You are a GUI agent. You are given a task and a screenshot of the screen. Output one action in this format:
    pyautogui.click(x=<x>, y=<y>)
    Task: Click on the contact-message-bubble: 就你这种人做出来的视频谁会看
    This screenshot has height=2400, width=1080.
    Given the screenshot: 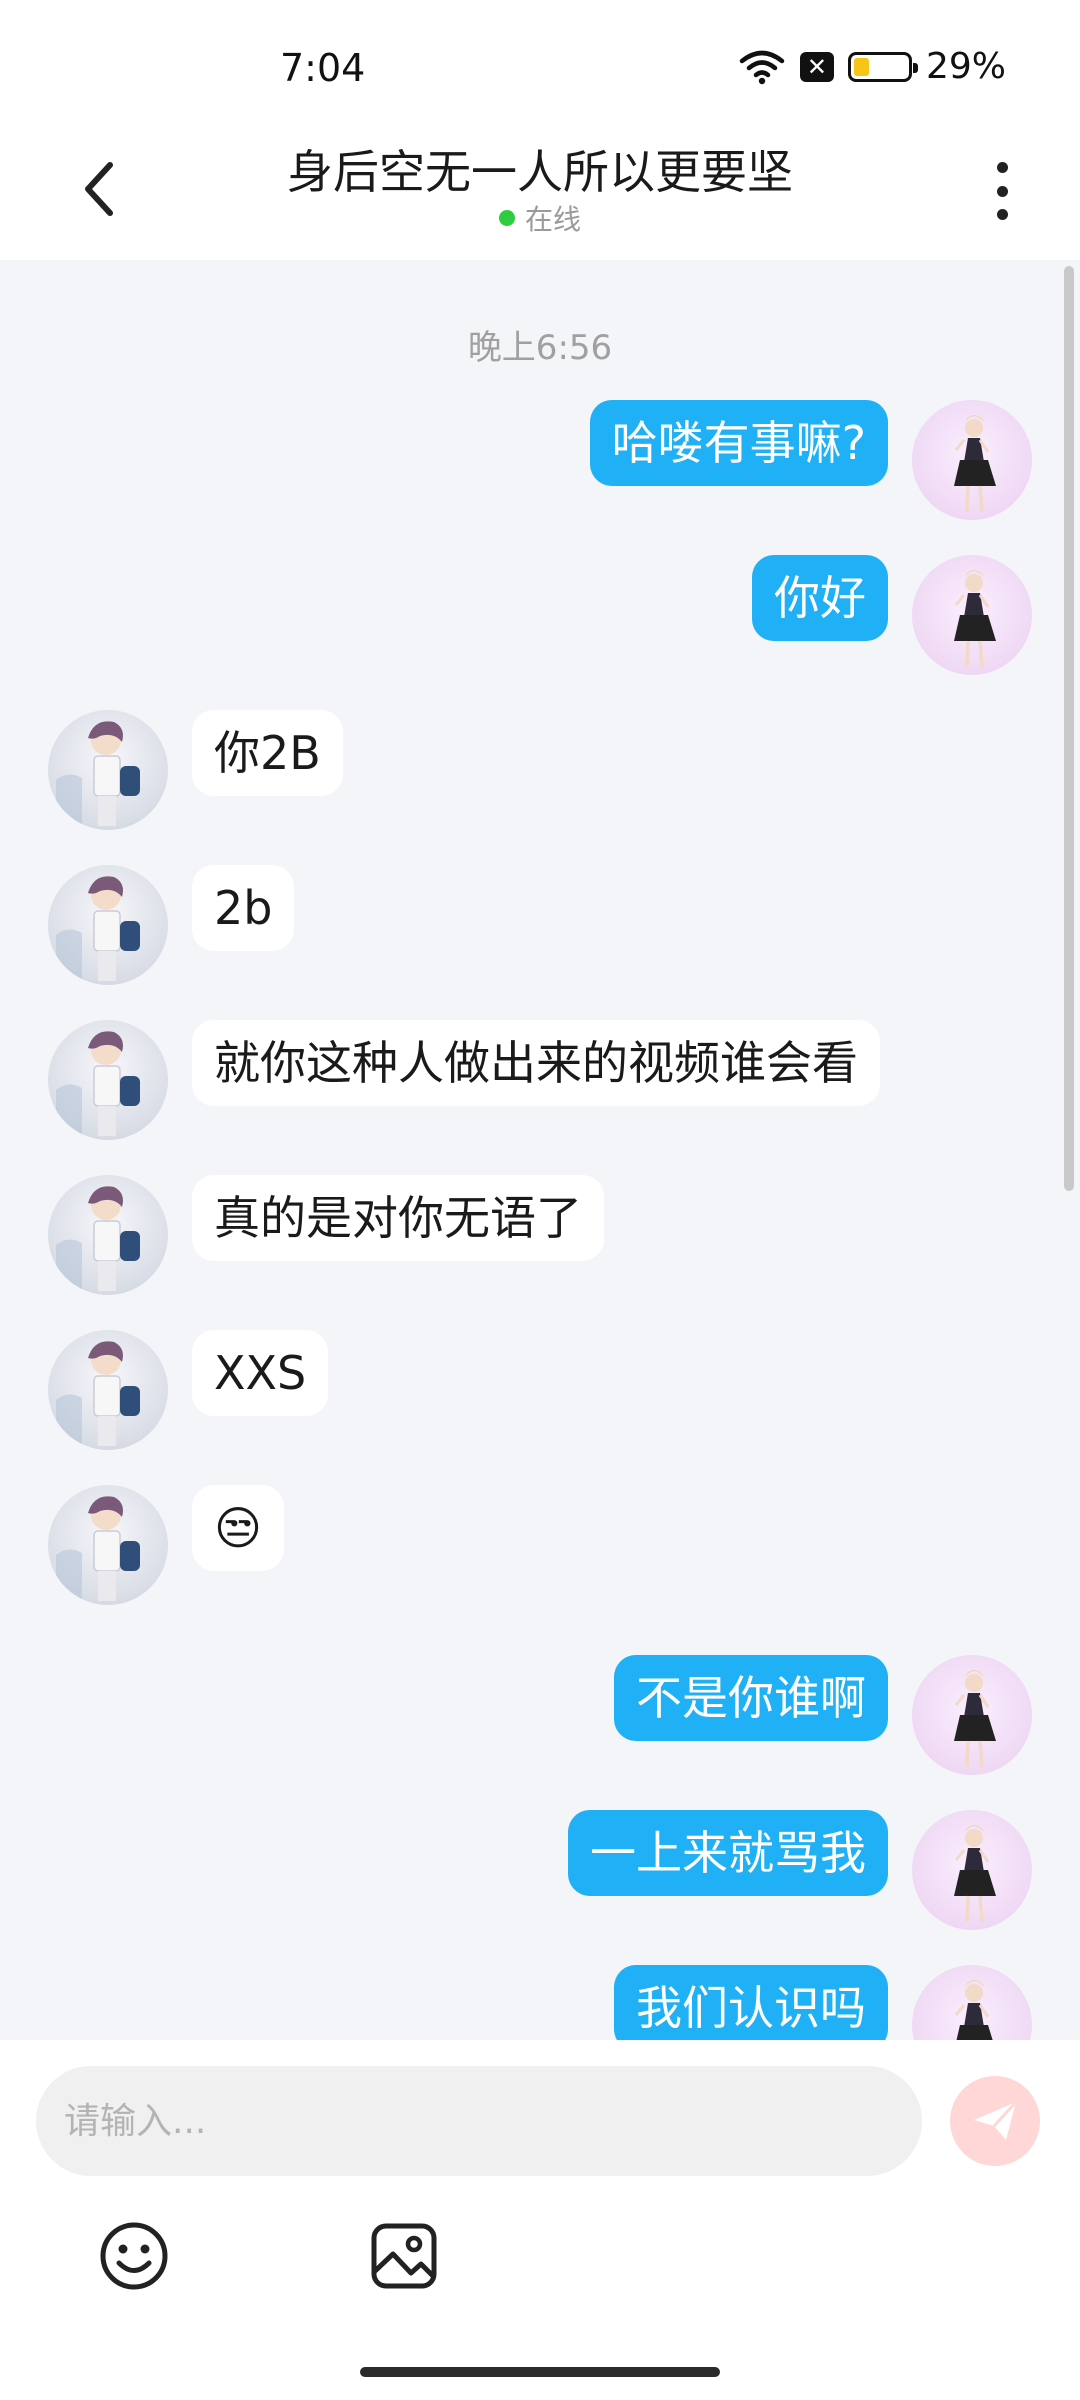 What is the action you would take?
    pyautogui.click(x=536, y=1063)
    